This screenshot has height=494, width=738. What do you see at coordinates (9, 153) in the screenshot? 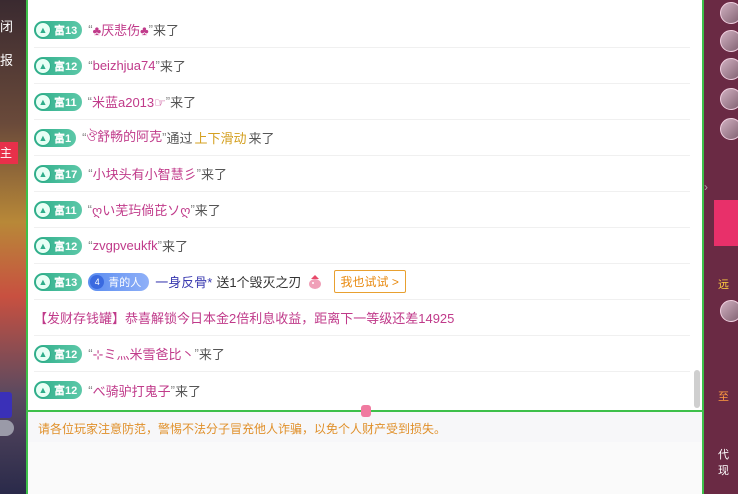
I see `left-red-tag: 主` at bounding box center [9, 153].